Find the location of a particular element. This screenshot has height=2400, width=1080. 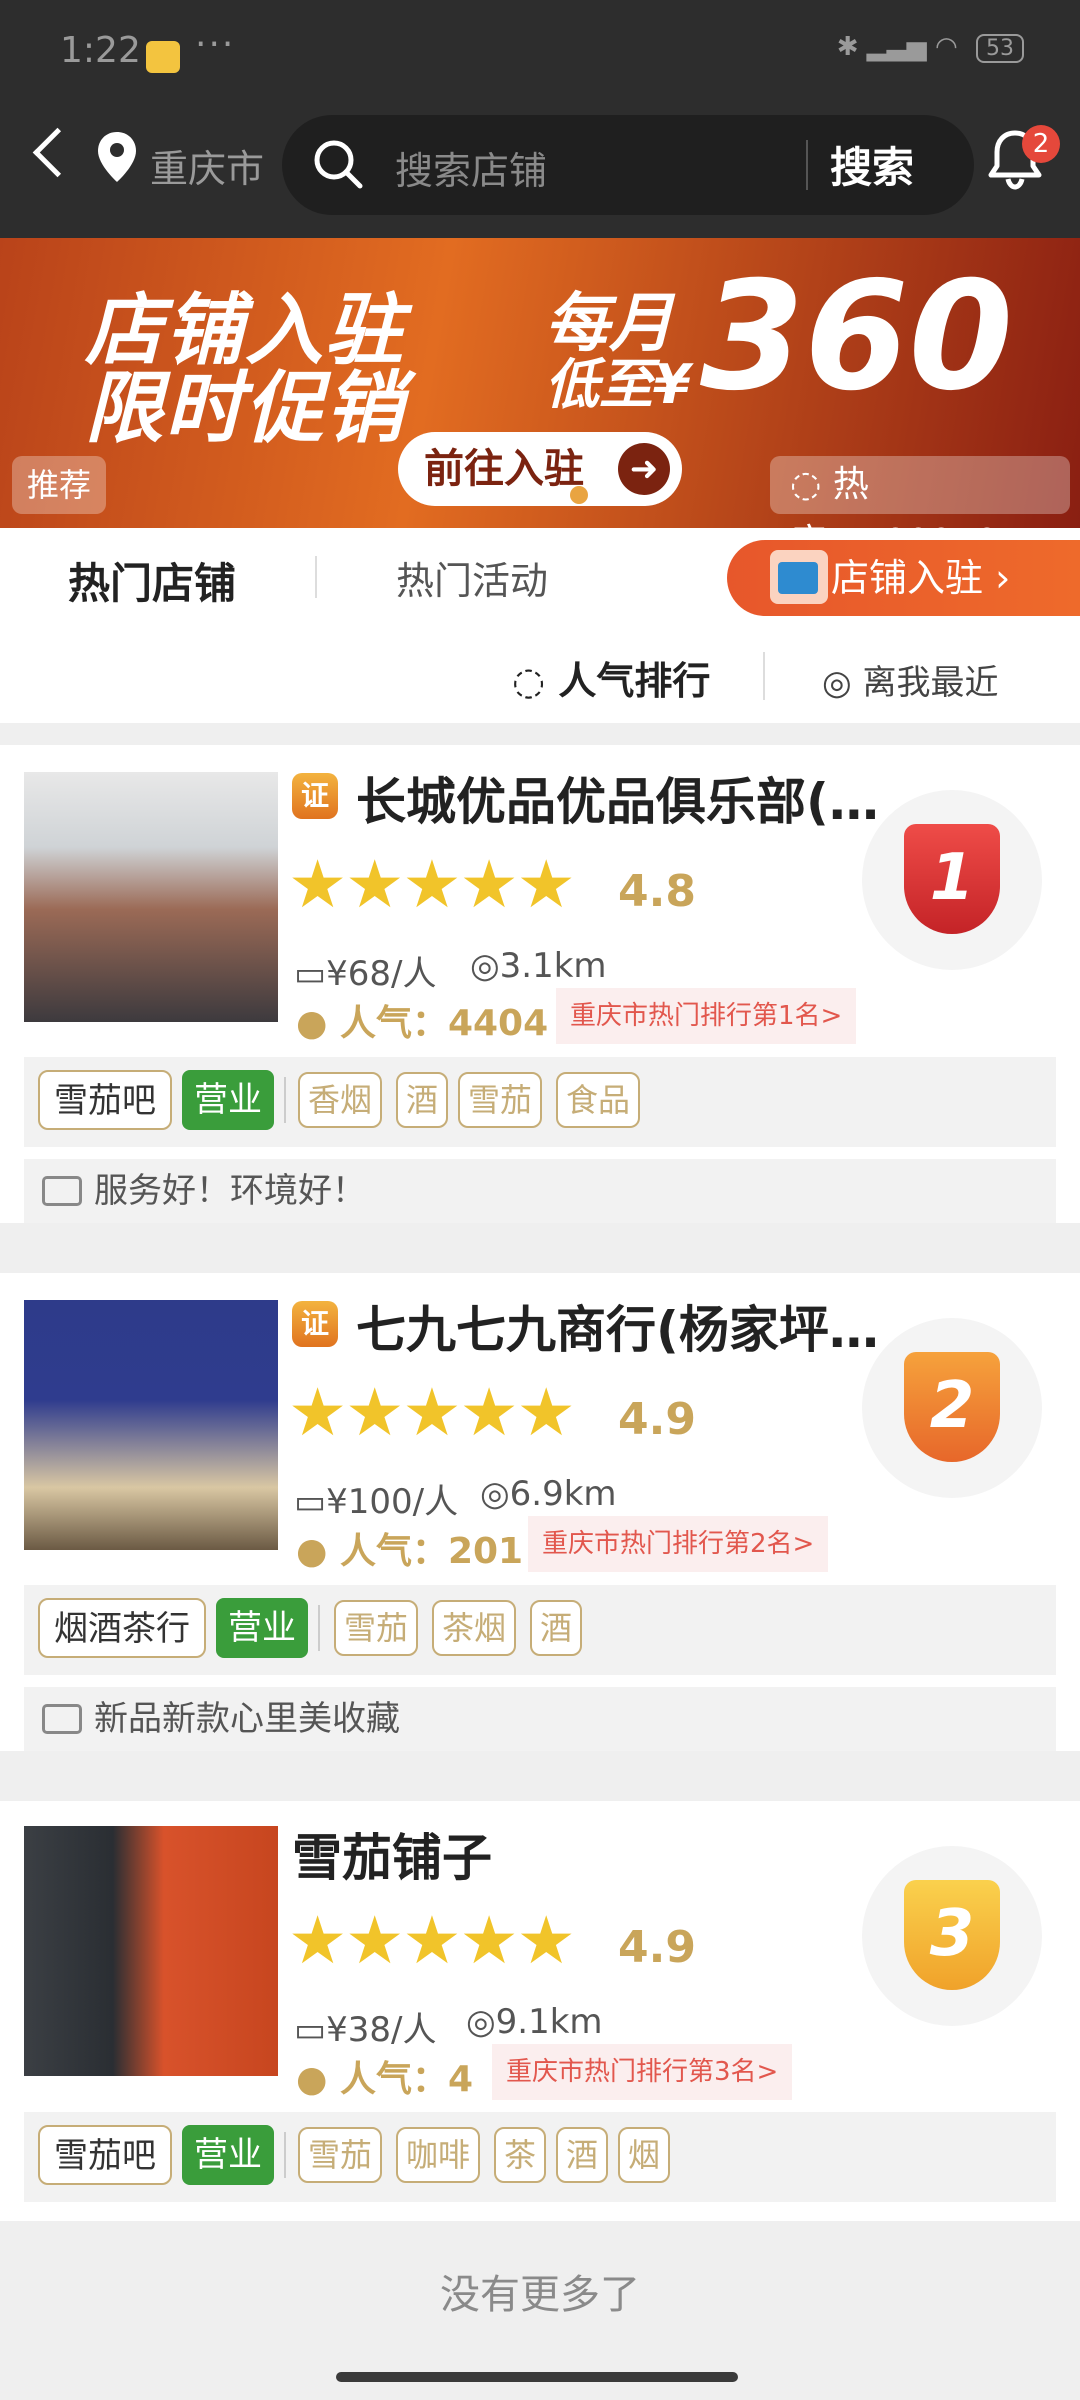

status-bar: 1:22 ··· ✱ ▂▃▅ ◠ 53 is located at coordinates (540, 55).